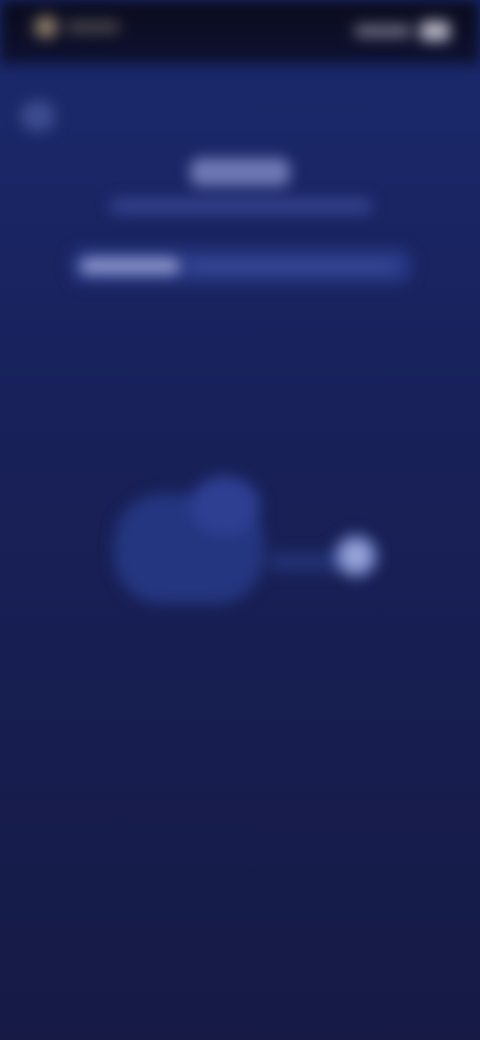 The height and width of the screenshot is (1040, 480). What do you see at coordinates (46, 27) in the screenshot?
I see `app-indicator-icon` at bounding box center [46, 27].